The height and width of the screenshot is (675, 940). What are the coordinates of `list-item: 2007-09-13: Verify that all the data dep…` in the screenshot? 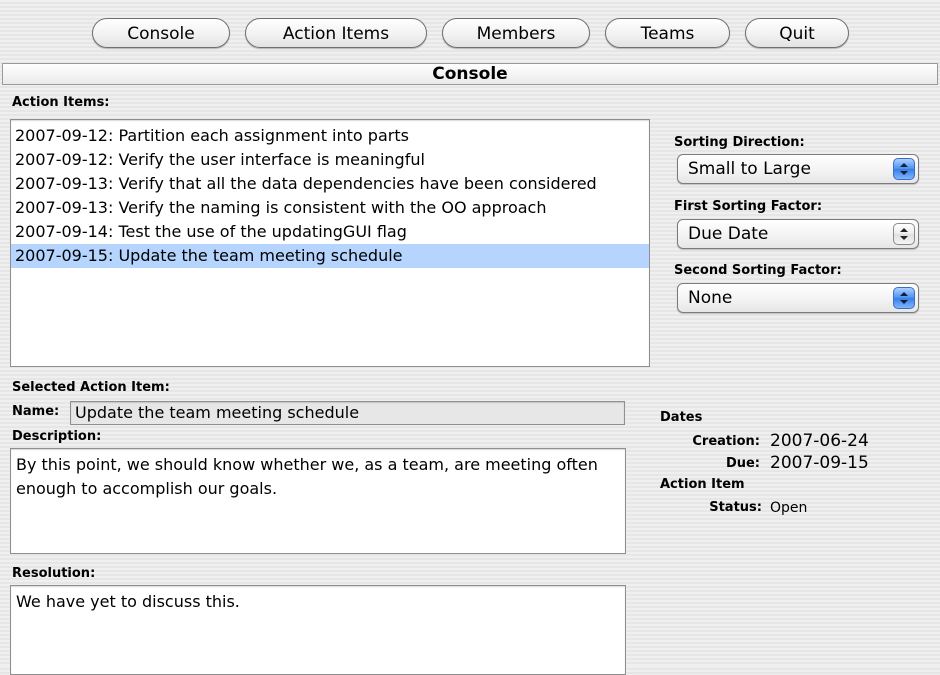 It's located at (330, 184).